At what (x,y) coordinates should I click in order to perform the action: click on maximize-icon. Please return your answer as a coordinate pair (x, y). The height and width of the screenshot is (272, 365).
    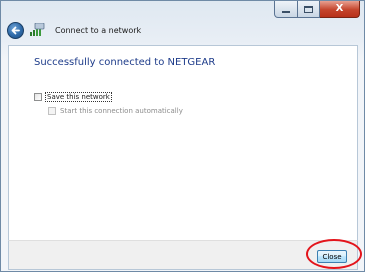
    Looking at the image, I should click on (308, 9).